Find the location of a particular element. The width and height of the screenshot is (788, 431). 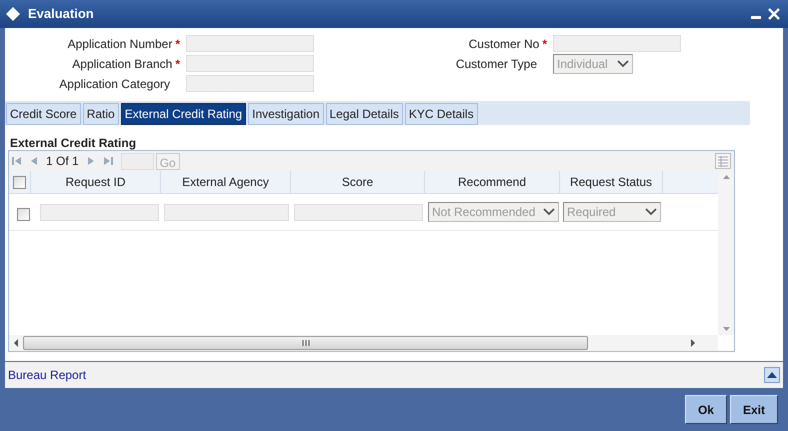

field-label: Application Branch is located at coordinates (122, 64).